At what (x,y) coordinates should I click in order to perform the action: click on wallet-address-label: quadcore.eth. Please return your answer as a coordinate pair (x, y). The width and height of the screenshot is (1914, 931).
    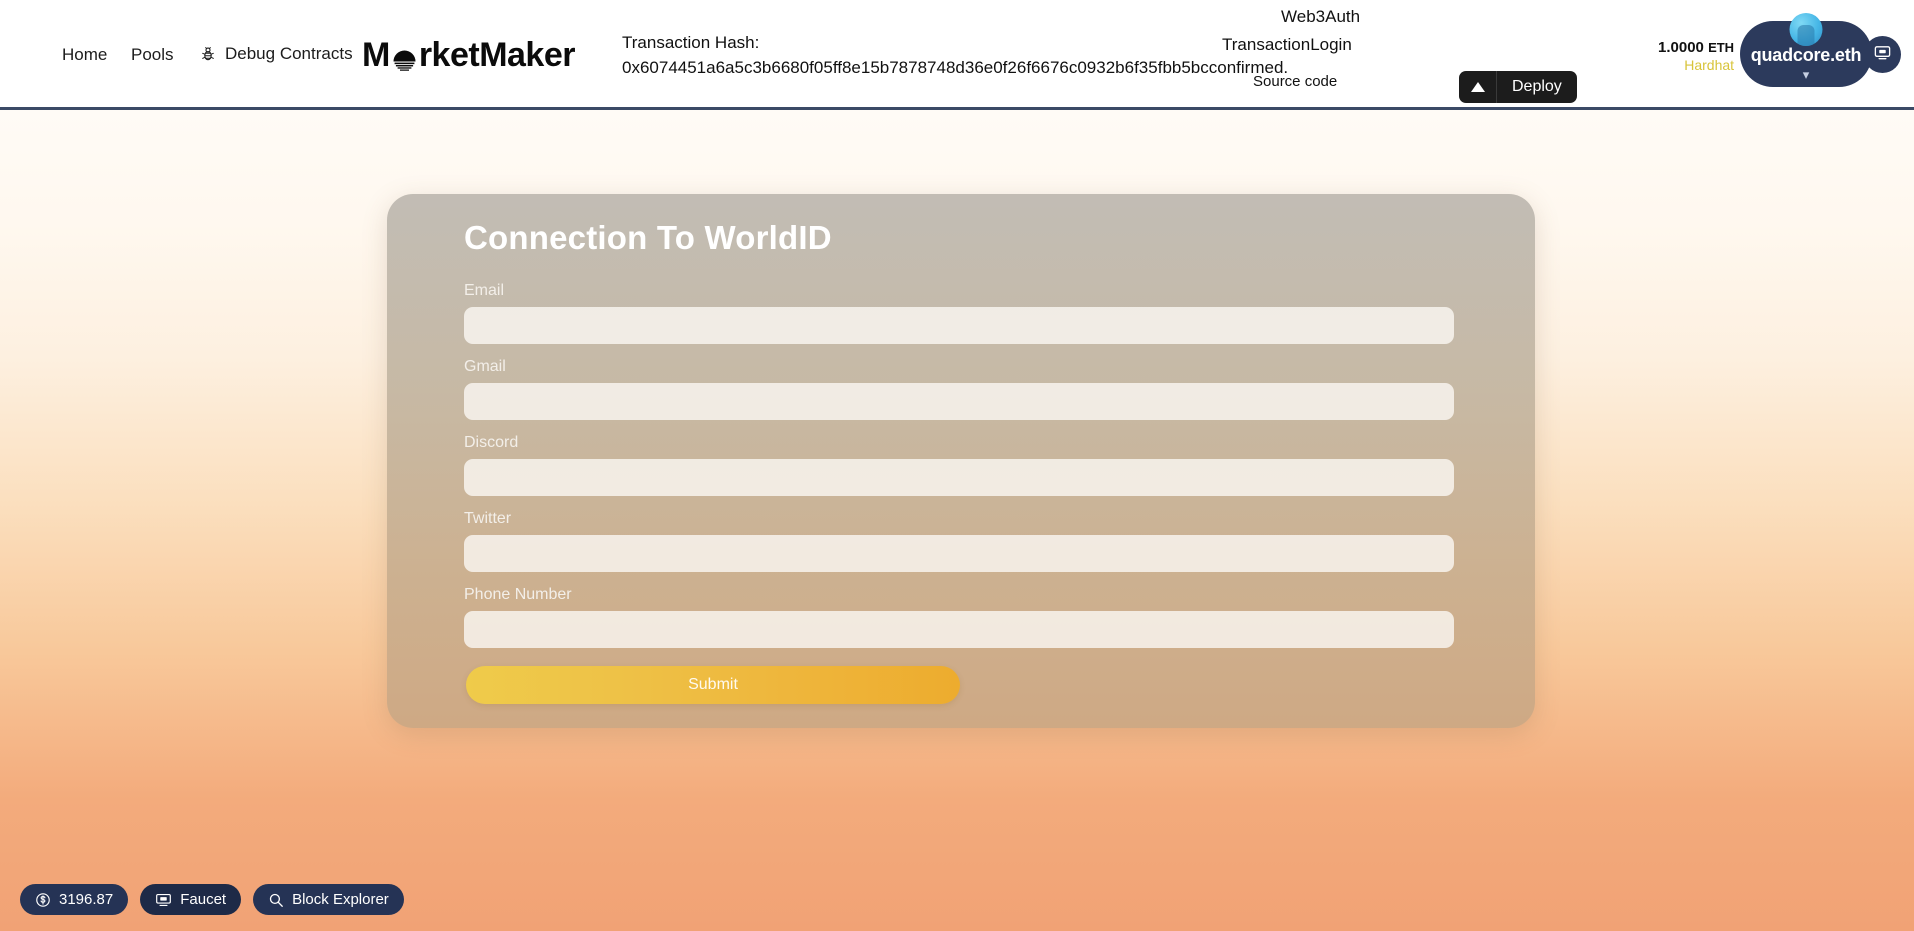
    Looking at the image, I should click on (1806, 55).